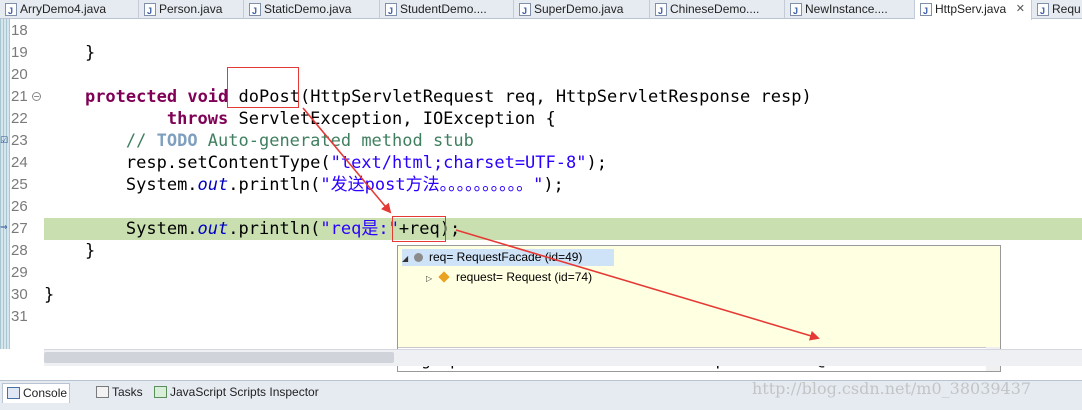  What do you see at coordinates (19, 30) in the screenshot?
I see `line-number: 18` at bounding box center [19, 30].